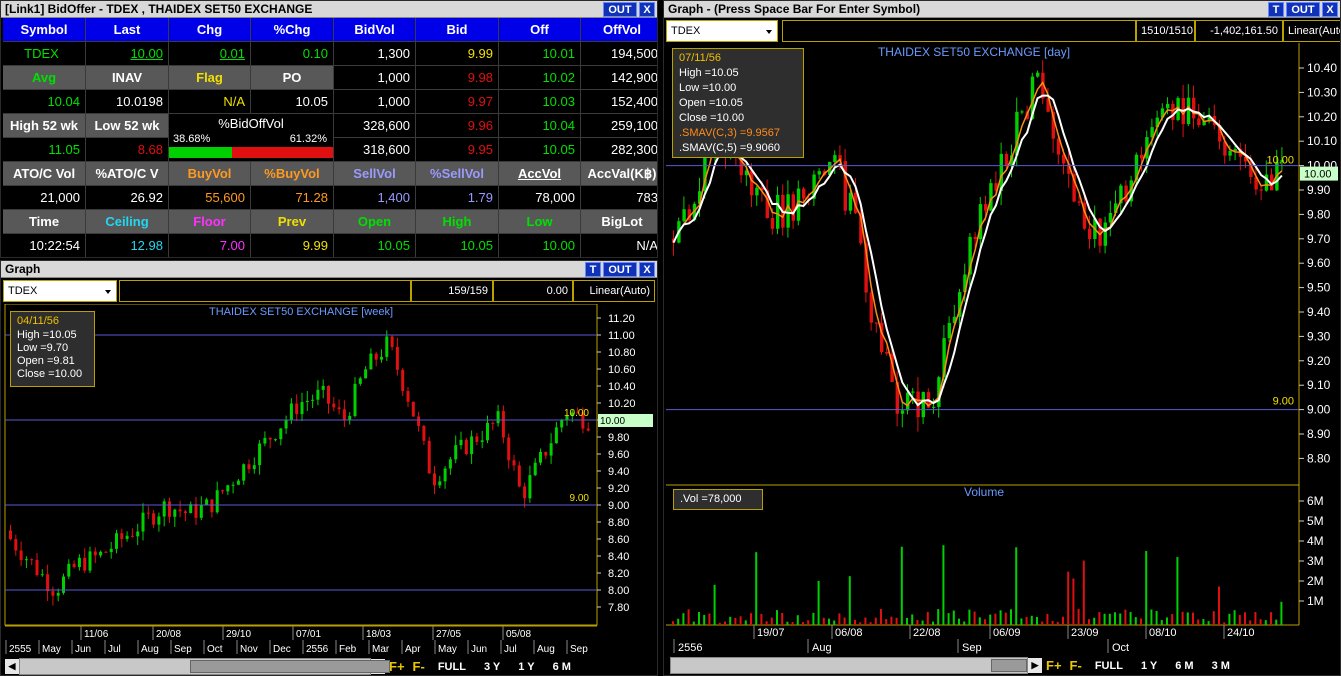 The image size is (1341, 676). I want to click on x-date-label: 05/08, so click(518, 634).